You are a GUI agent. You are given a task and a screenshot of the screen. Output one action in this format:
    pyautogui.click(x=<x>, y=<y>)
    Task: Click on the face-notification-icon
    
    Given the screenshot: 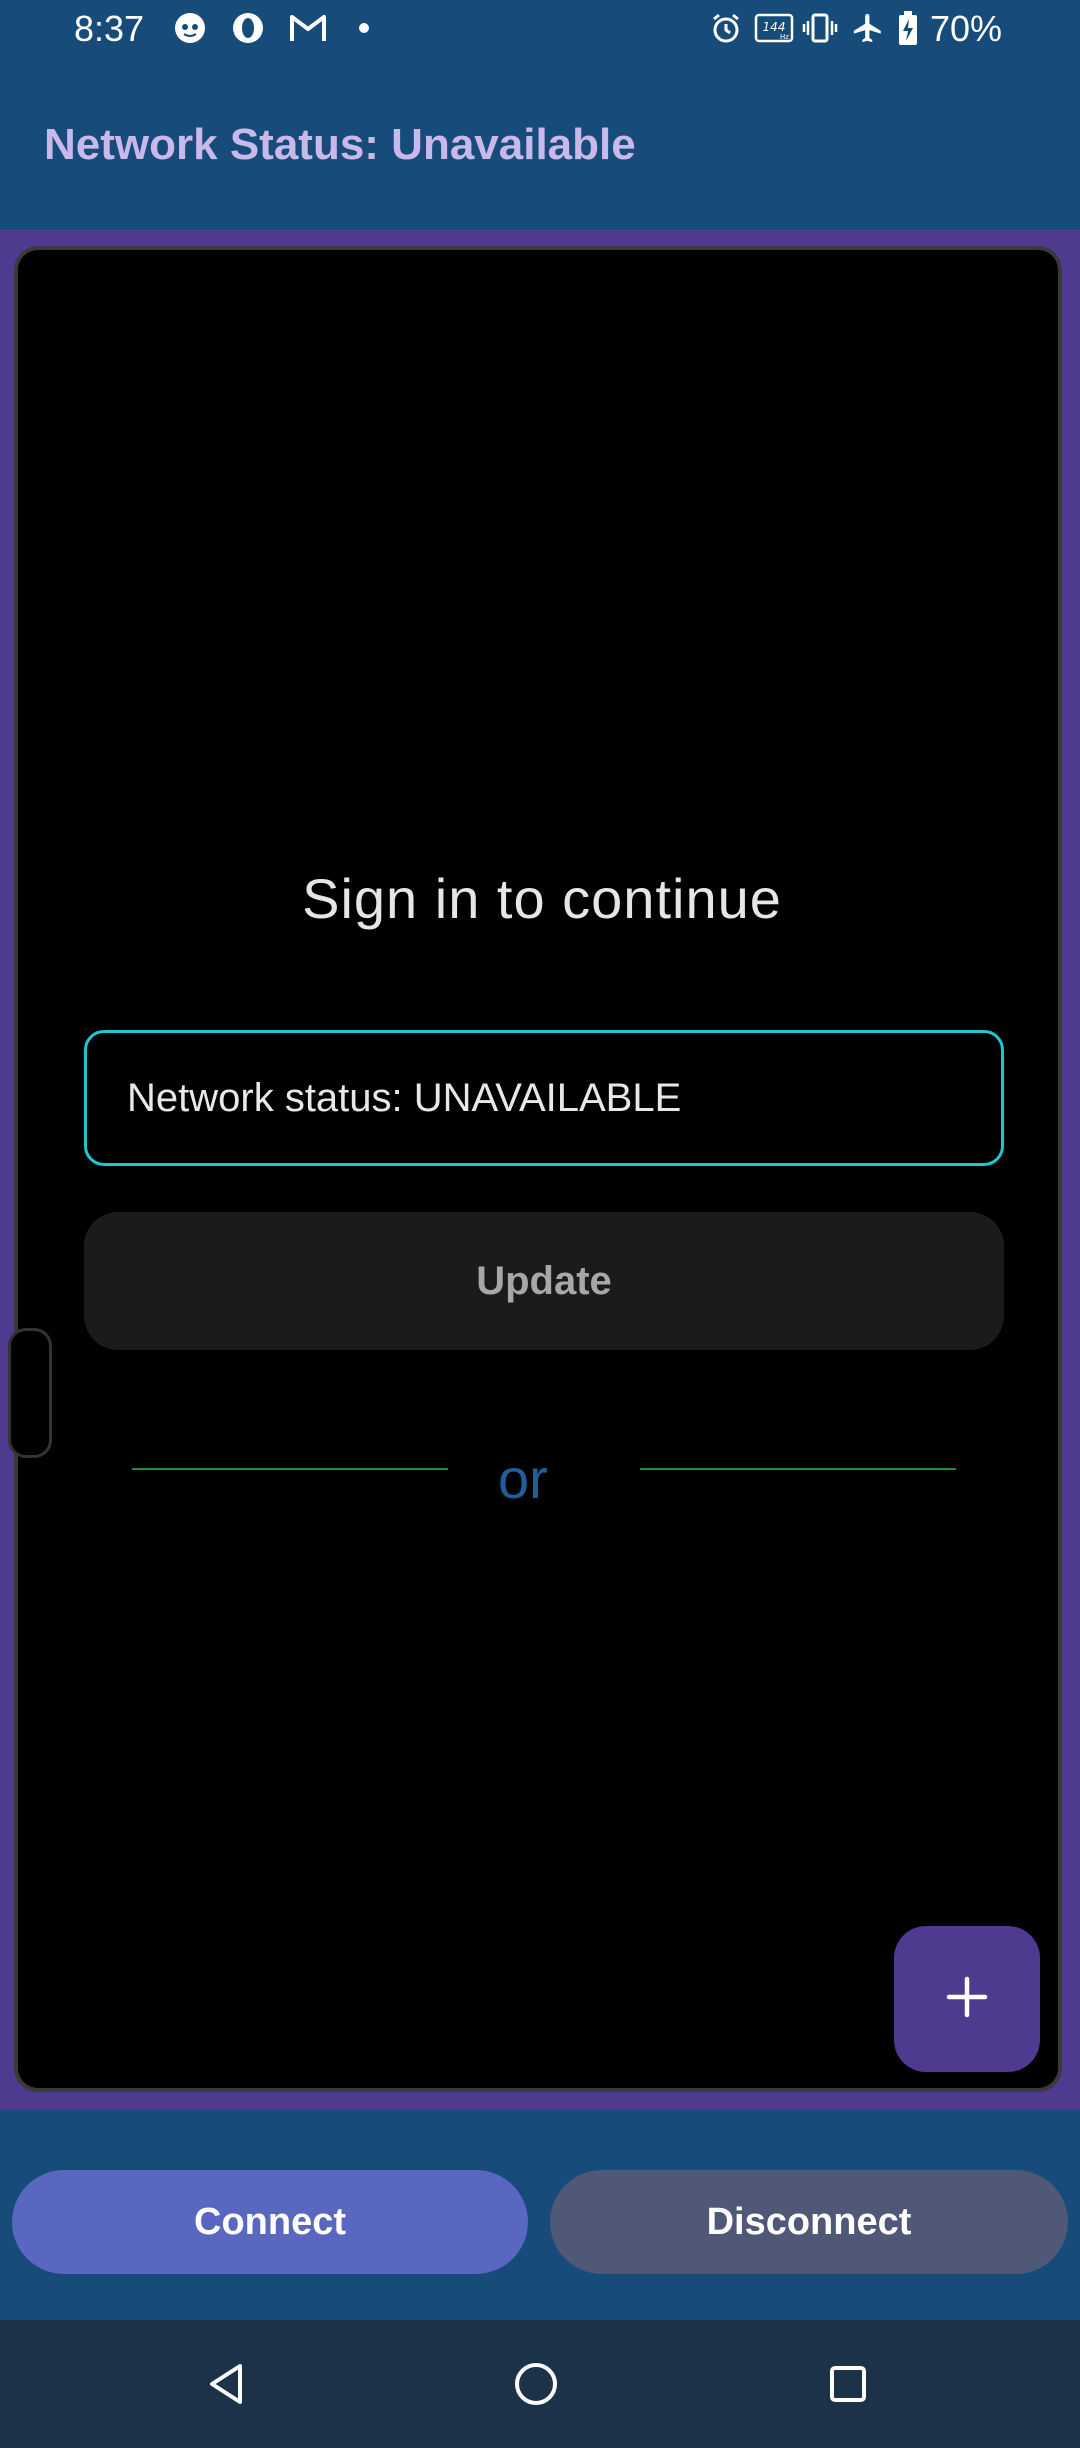 What is the action you would take?
    pyautogui.click(x=190, y=28)
    